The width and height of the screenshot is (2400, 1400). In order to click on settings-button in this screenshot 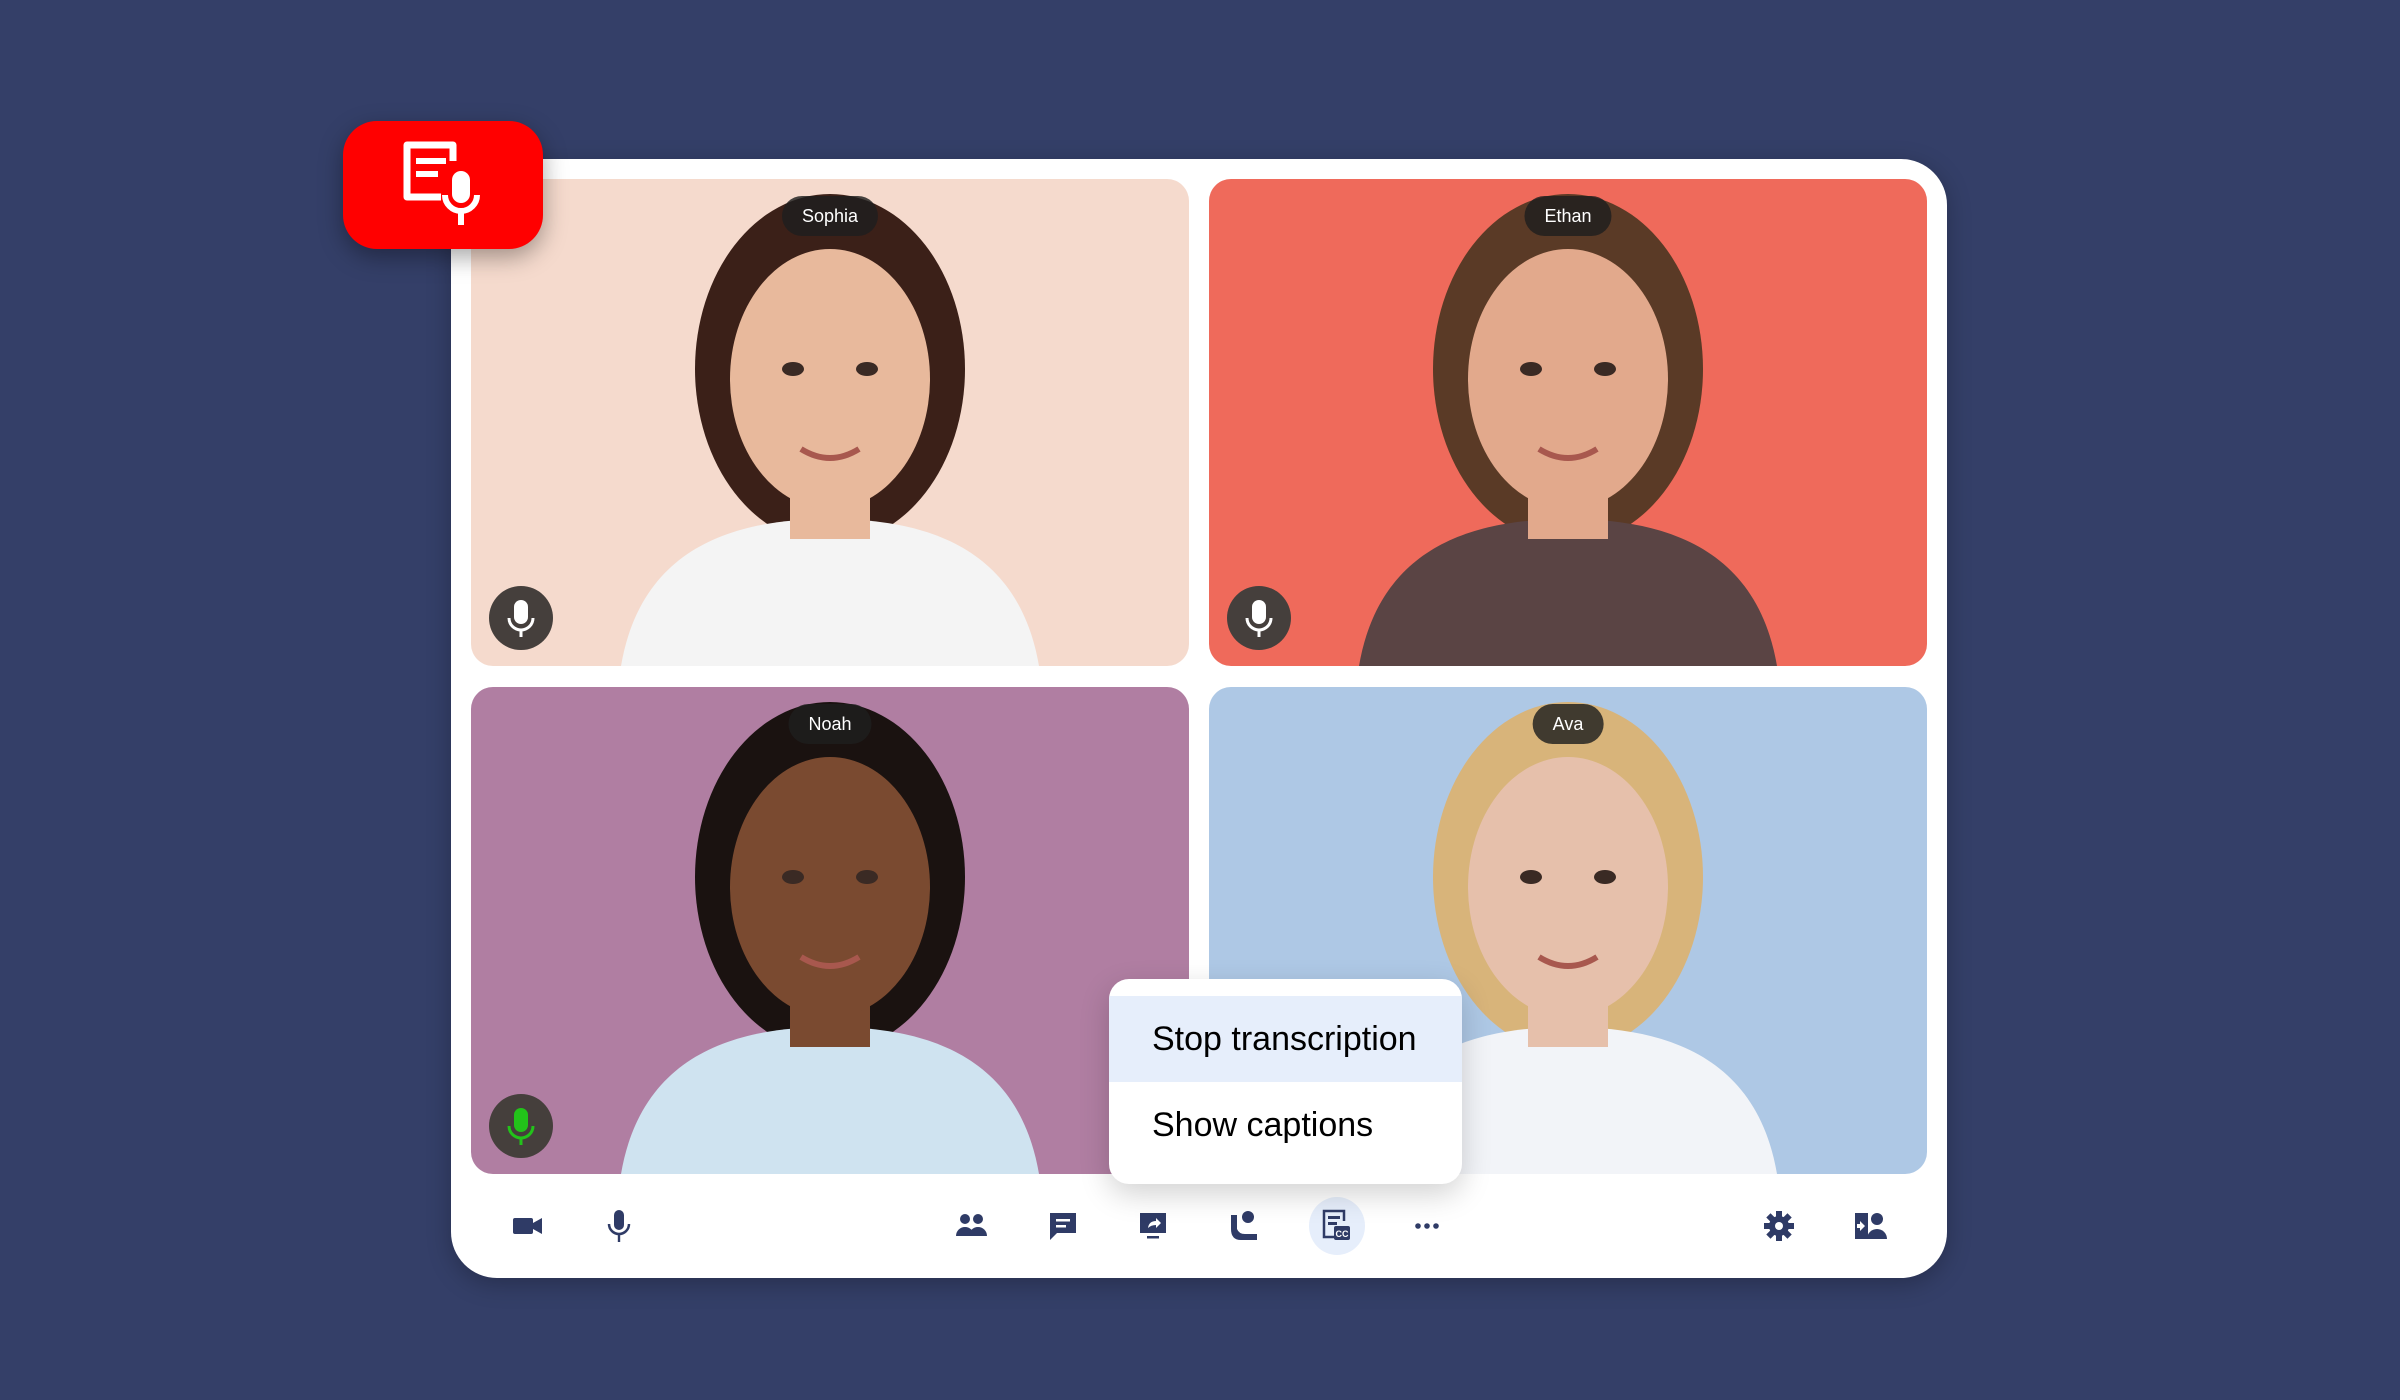, I will do `click(1780, 1226)`.